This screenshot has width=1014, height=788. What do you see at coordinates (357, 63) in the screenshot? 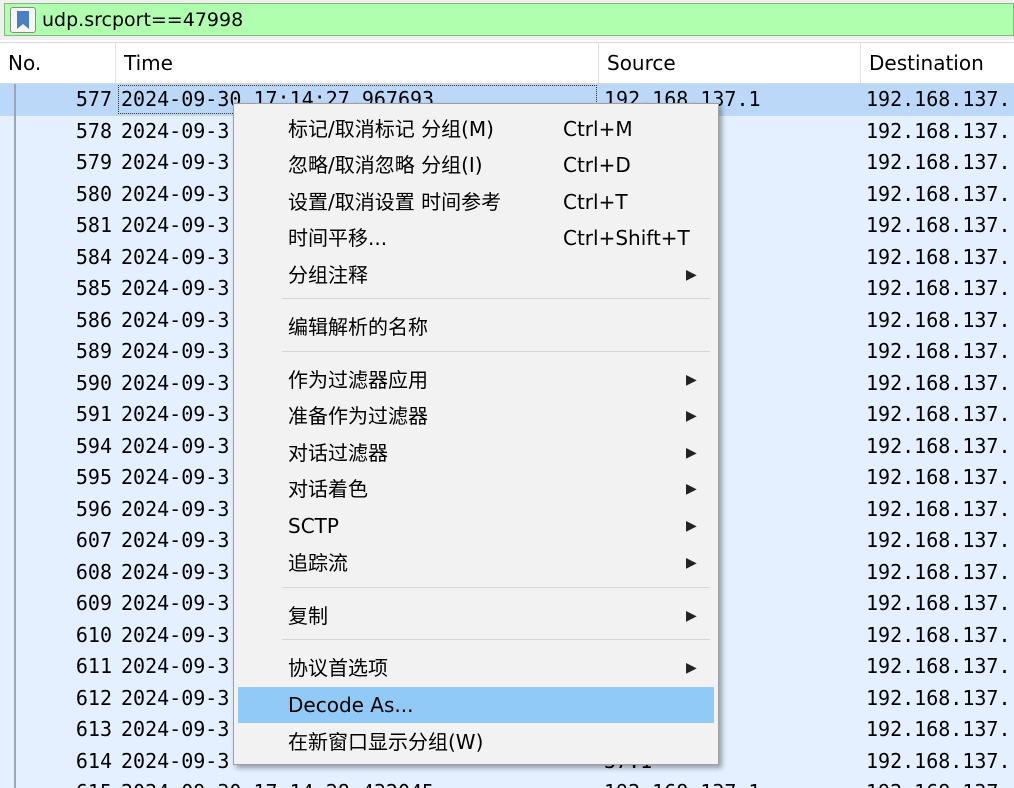
I see `column-header-time: Time` at bounding box center [357, 63].